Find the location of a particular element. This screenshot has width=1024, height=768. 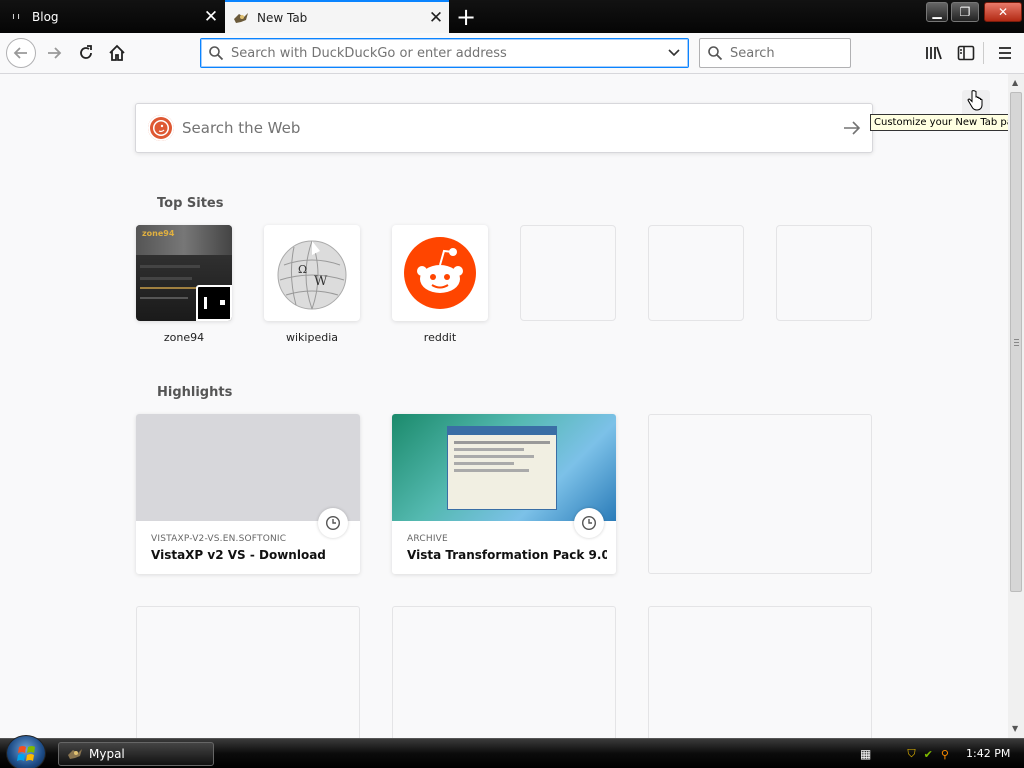

tab-new-tab: New Tab ✕ is located at coordinates (337, 16).